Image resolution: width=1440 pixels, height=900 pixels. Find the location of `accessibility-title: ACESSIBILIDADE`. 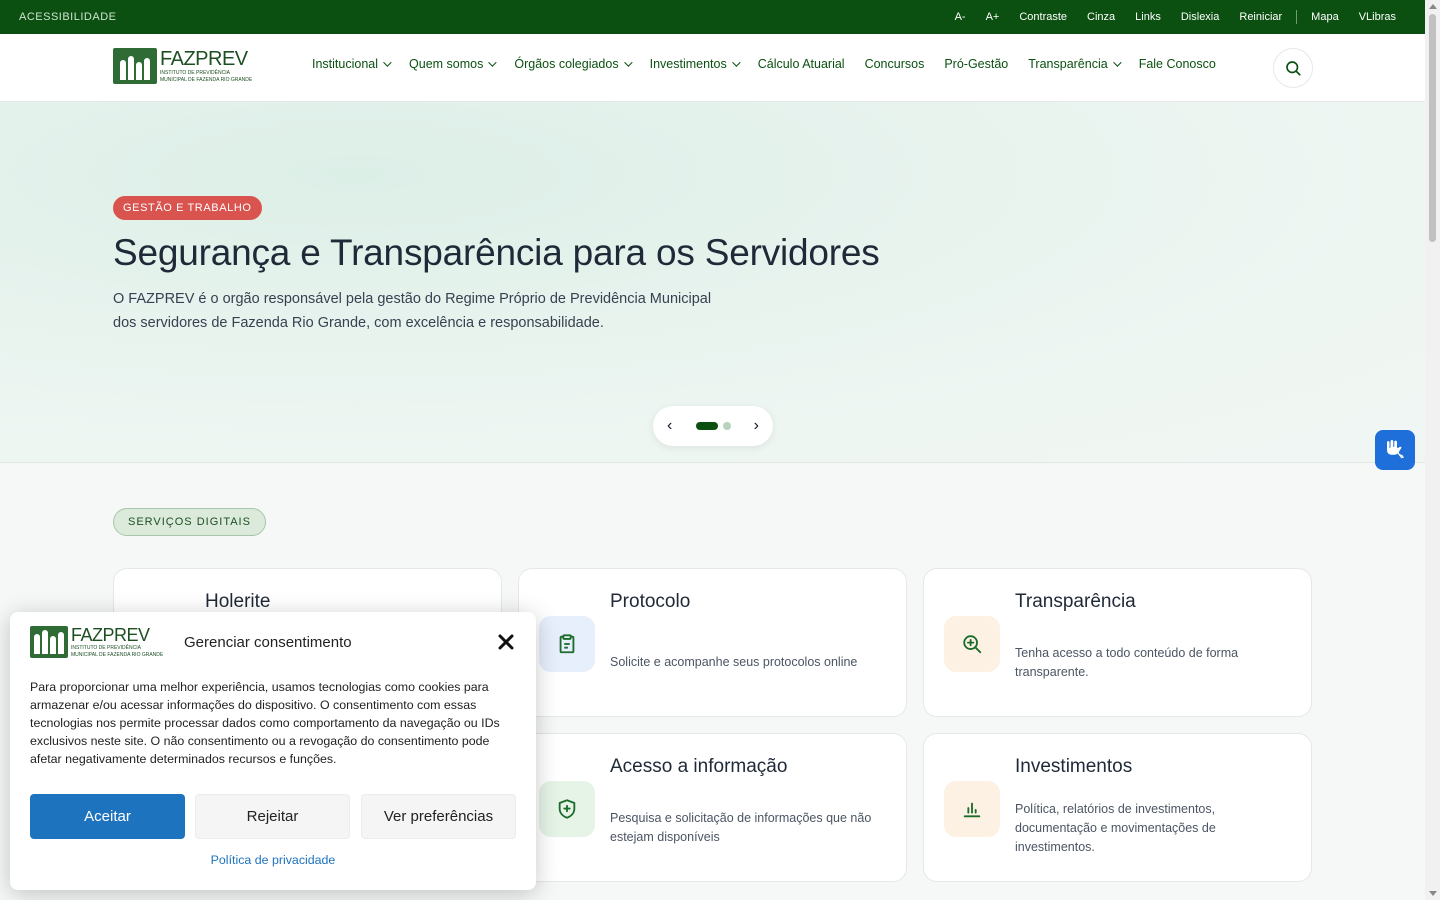

accessibility-title: ACESSIBILIDADE is located at coordinates (68, 17).